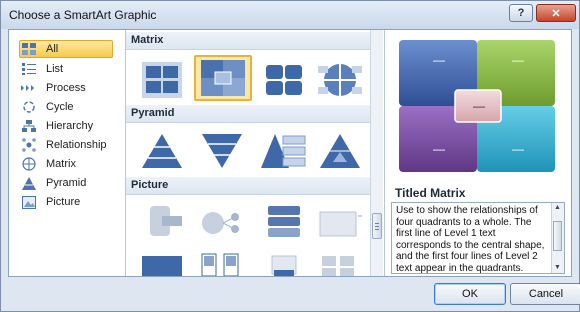 This screenshot has height=312, width=580. Describe the element at coordinates (284, 80) in the screenshot. I see `layout-thumbnail-grid-matrix` at that location.